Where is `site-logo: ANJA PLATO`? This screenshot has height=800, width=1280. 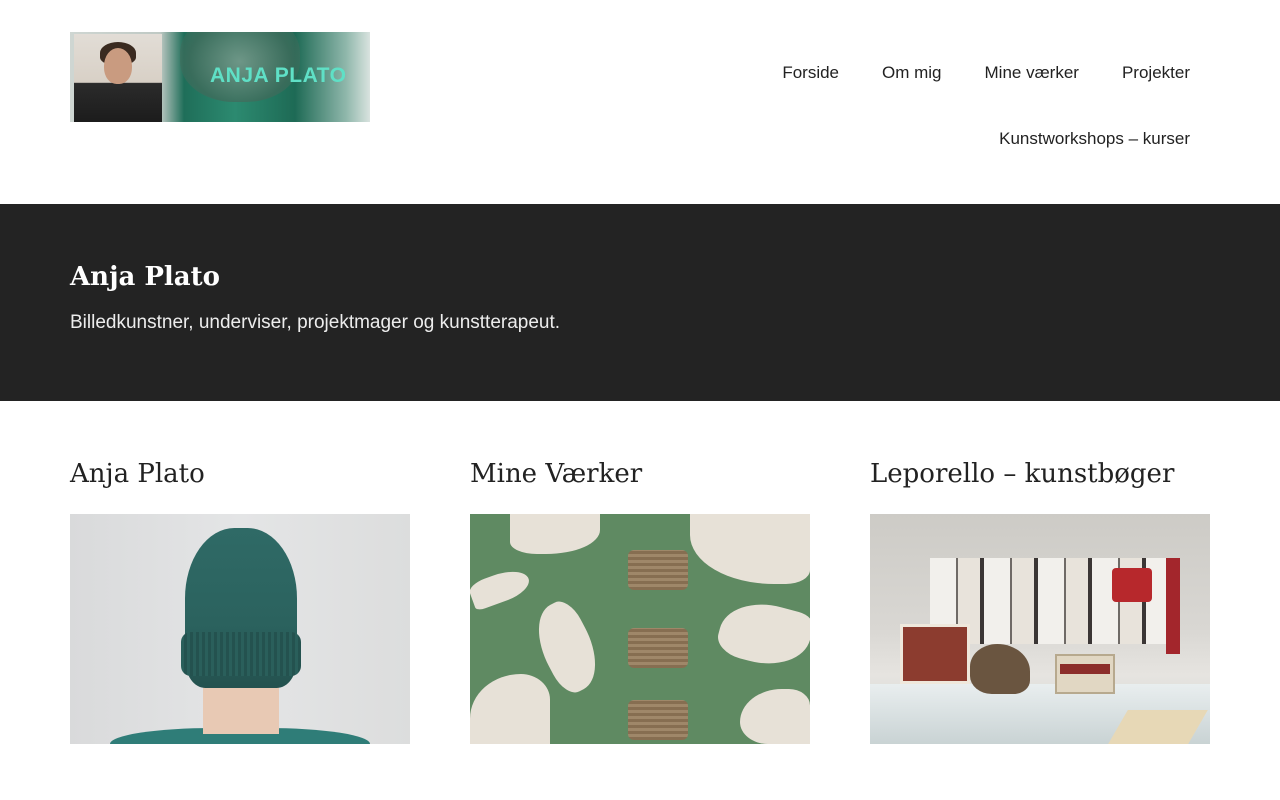
site-logo: ANJA PLATO is located at coordinates (220, 77).